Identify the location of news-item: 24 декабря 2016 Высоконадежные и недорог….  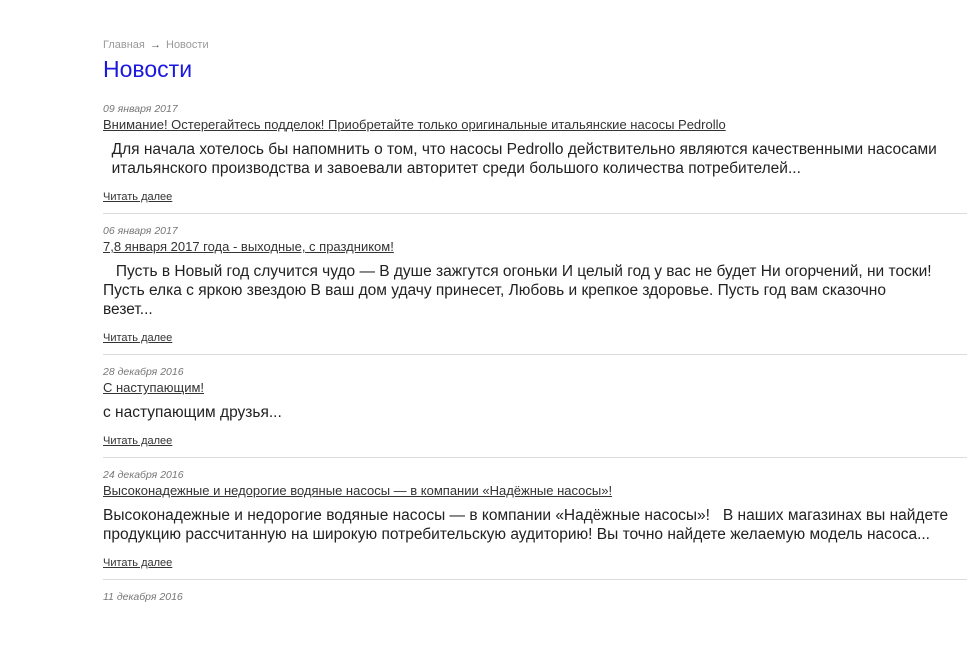
(535, 524).